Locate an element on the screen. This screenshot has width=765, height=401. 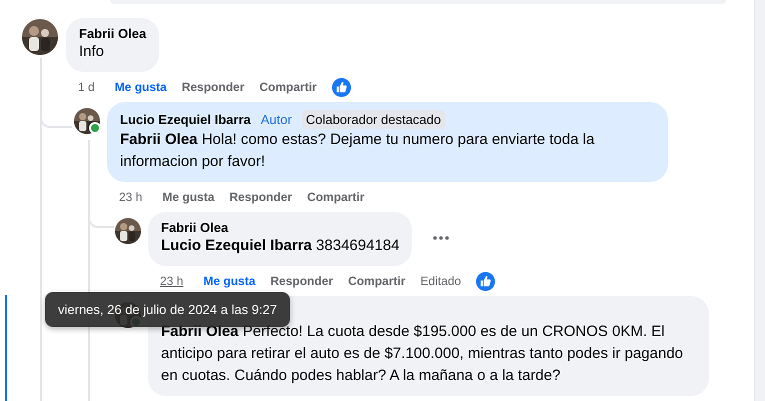
comment-text: Info is located at coordinates (92, 52).